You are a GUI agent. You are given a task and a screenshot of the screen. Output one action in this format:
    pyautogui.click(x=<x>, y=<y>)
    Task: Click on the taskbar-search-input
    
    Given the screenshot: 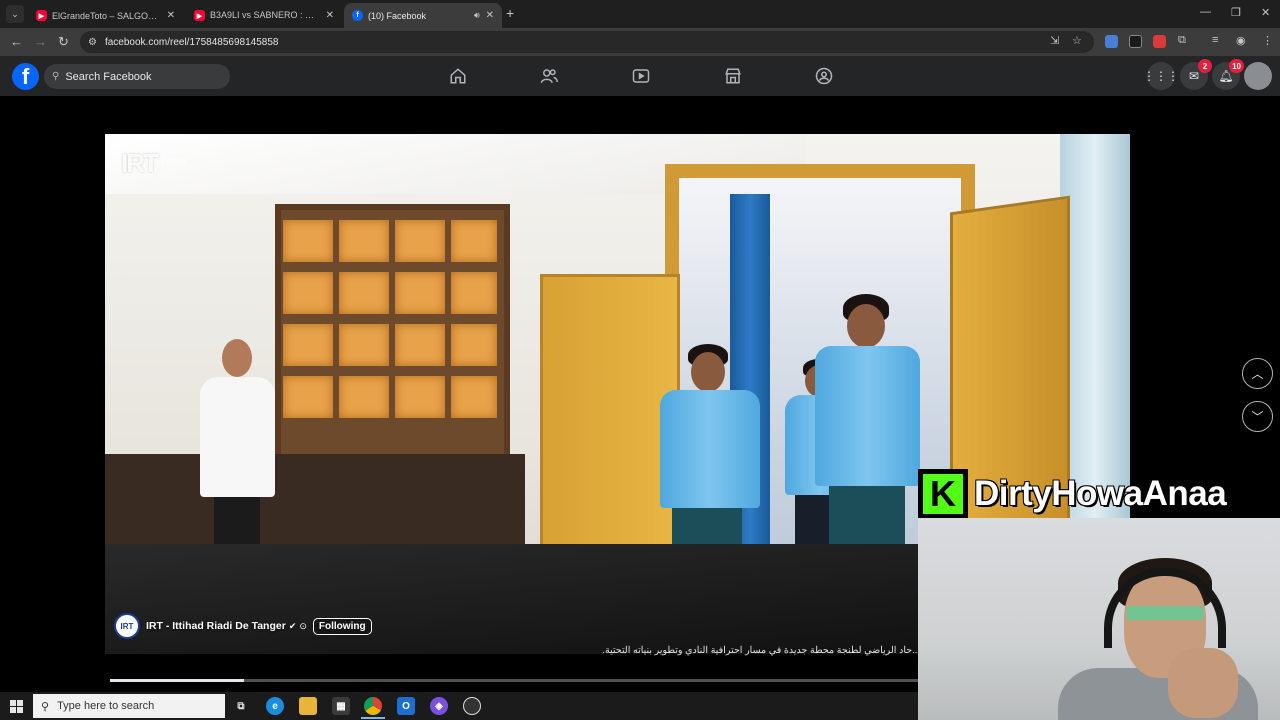 What is the action you would take?
    pyautogui.click(x=137, y=706)
    